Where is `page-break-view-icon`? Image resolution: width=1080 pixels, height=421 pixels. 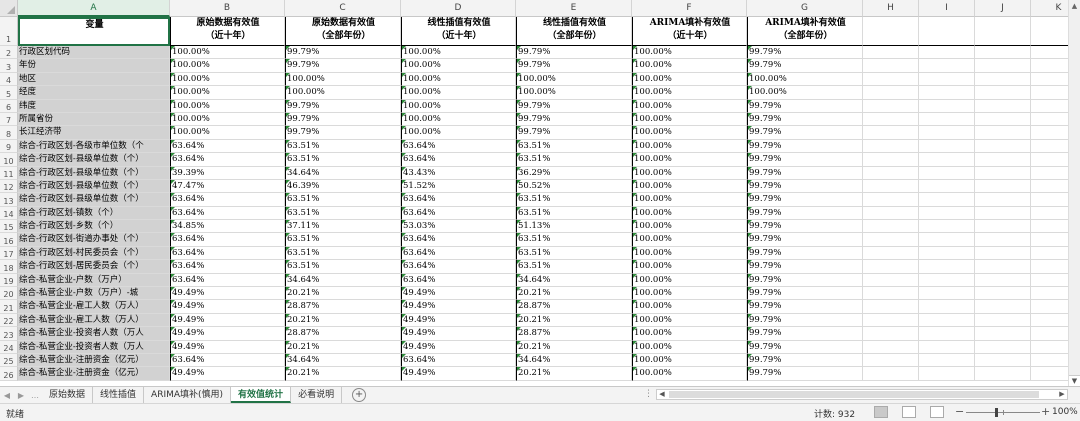
page-break-view-icon is located at coordinates (937, 412).